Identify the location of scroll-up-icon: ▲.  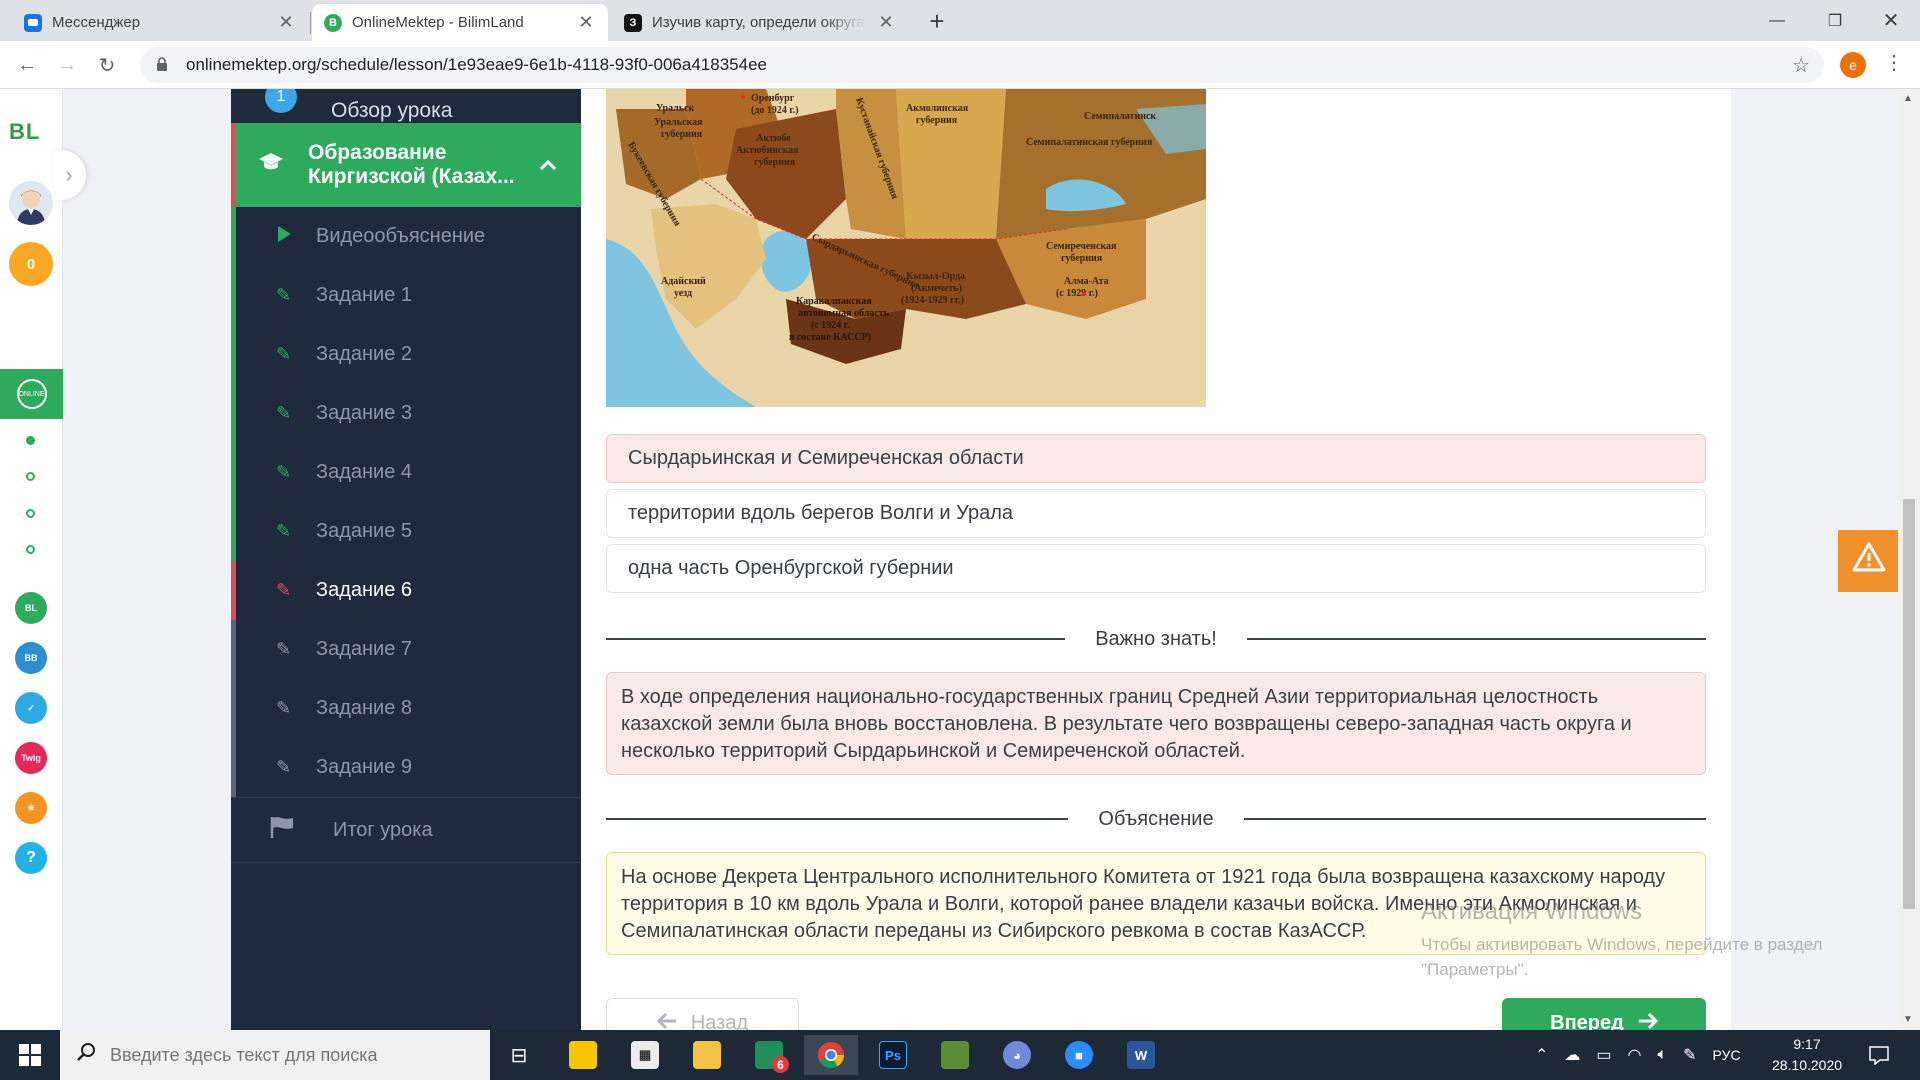
(1908, 98).